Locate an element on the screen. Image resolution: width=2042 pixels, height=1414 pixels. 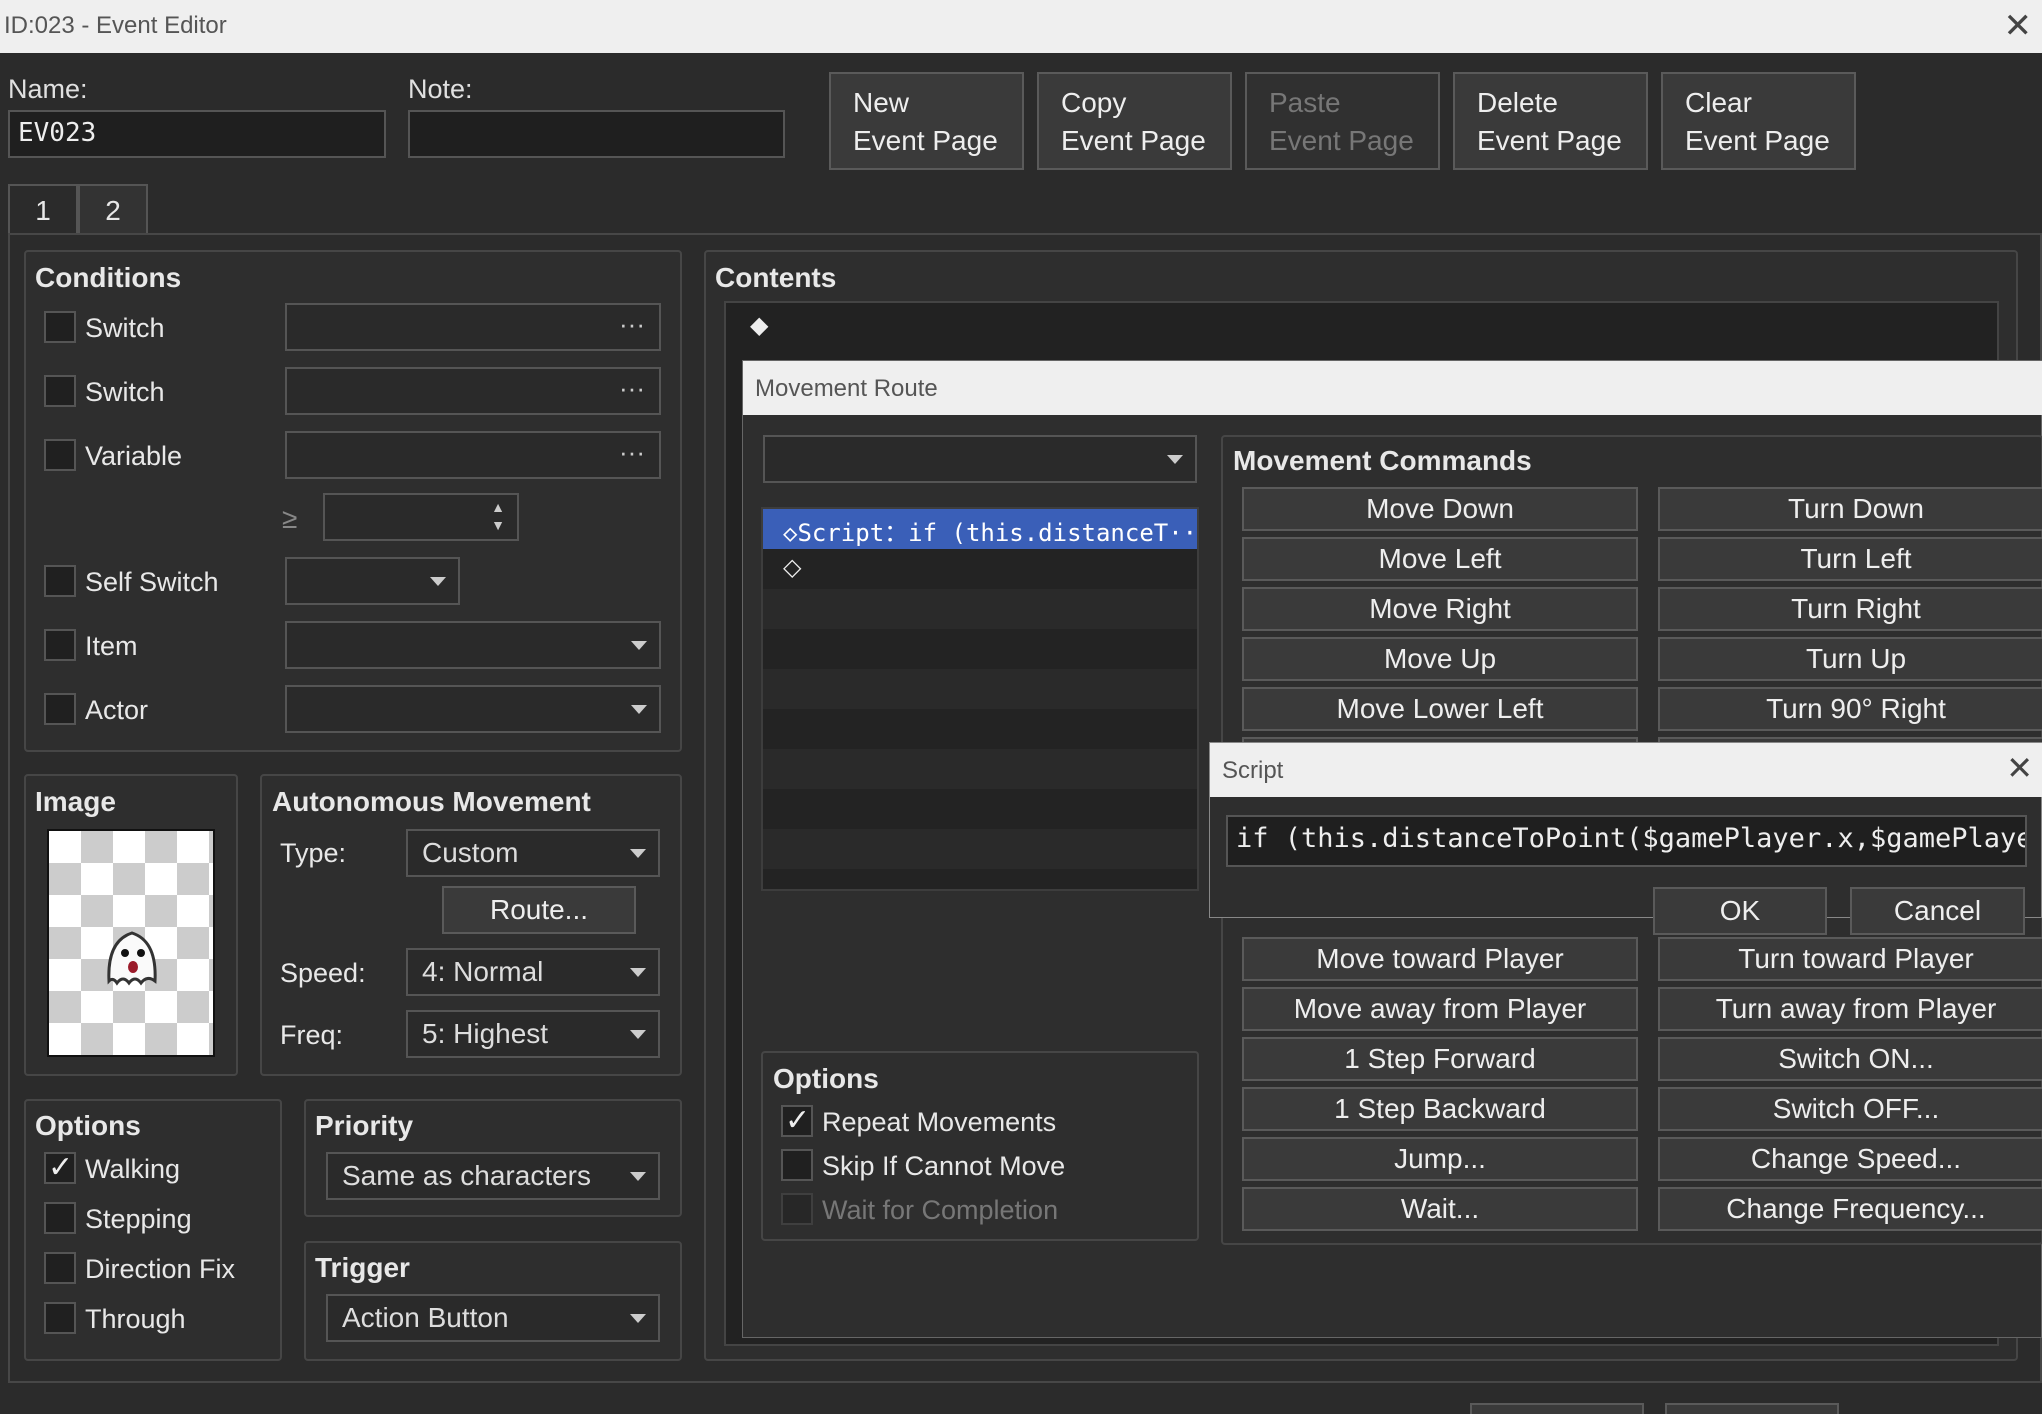
move-up-button: Move Up is located at coordinates (1440, 659).